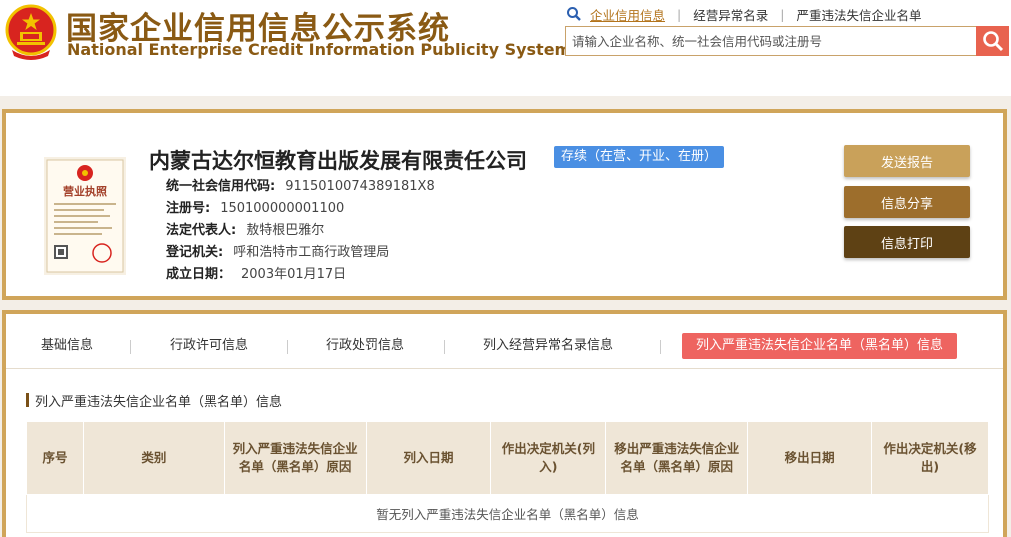 This screenshot has height=537, width=1011. I want to click on section-marker, so click(27, 400).